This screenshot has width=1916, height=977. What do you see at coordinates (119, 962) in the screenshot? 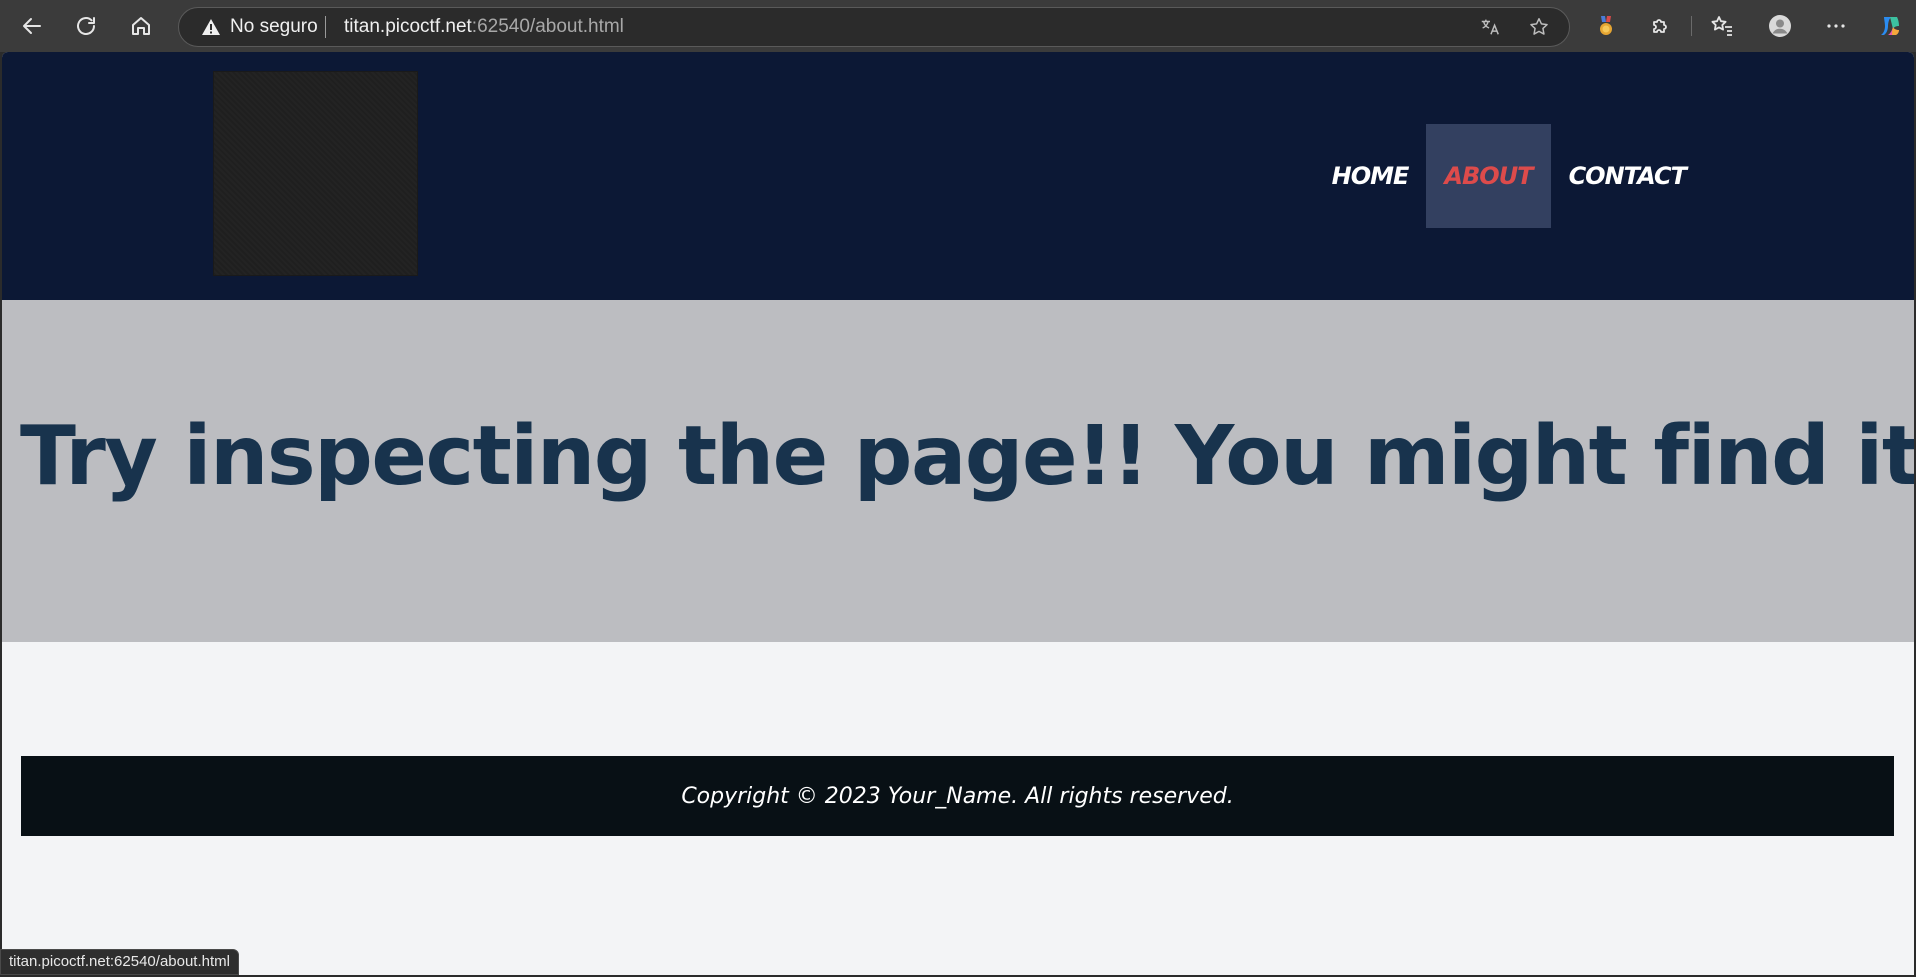
I see `status-bar-url: titan.picoctf.net:62540/about.html` at bounding box center [119, 962].